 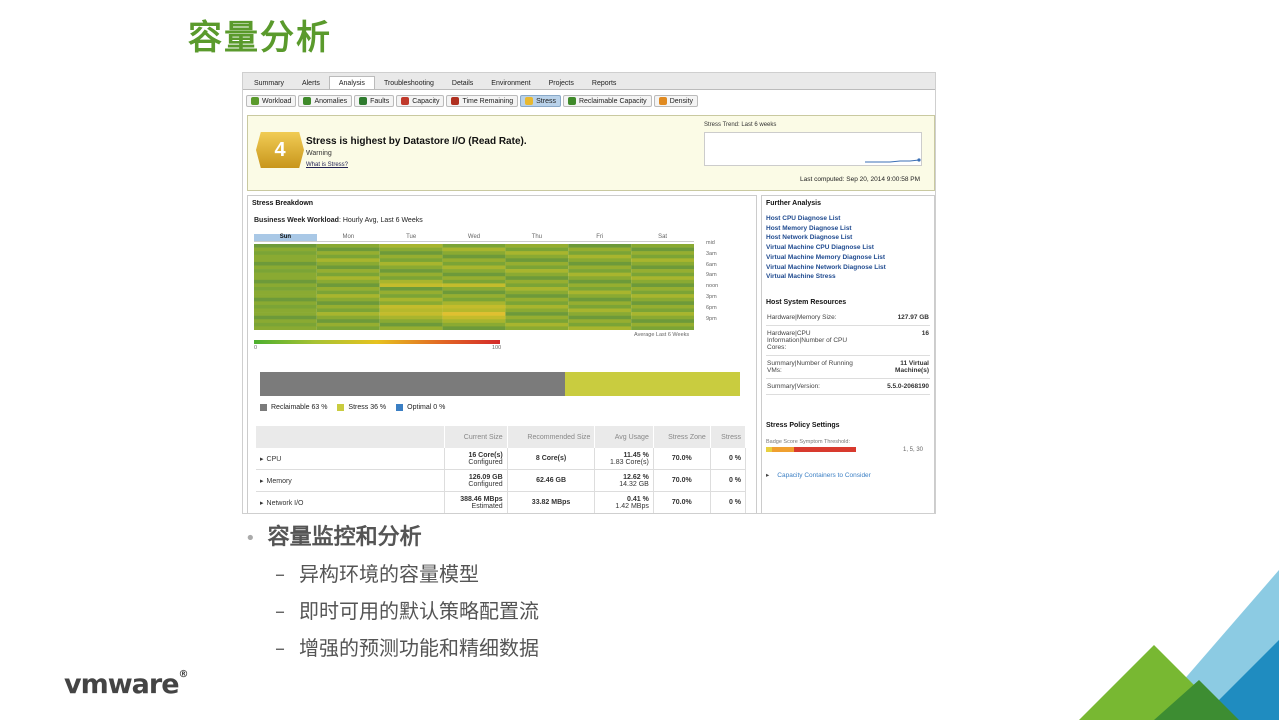 What do you see at coordinates (740, 125) in the screenshot?
I see `stress-trend-title: Stress Trend: Last 6 weeks` at bounding box center [740, 125].